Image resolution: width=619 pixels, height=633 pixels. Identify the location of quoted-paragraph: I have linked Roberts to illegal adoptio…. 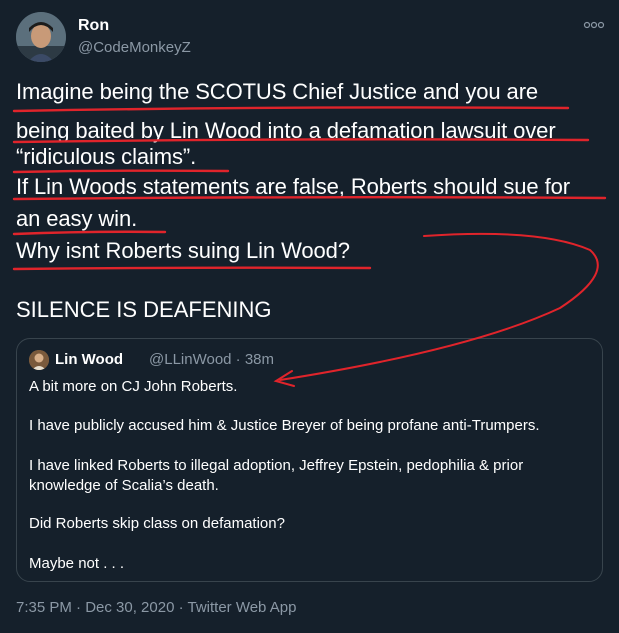
(276, 465).